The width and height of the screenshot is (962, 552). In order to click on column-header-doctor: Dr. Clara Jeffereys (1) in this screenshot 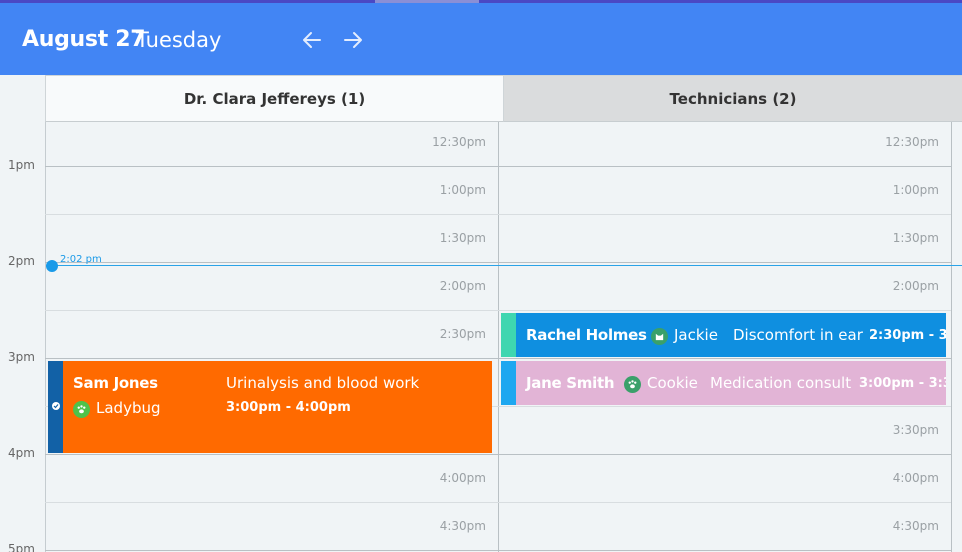, I will do `click(274, 98)`.